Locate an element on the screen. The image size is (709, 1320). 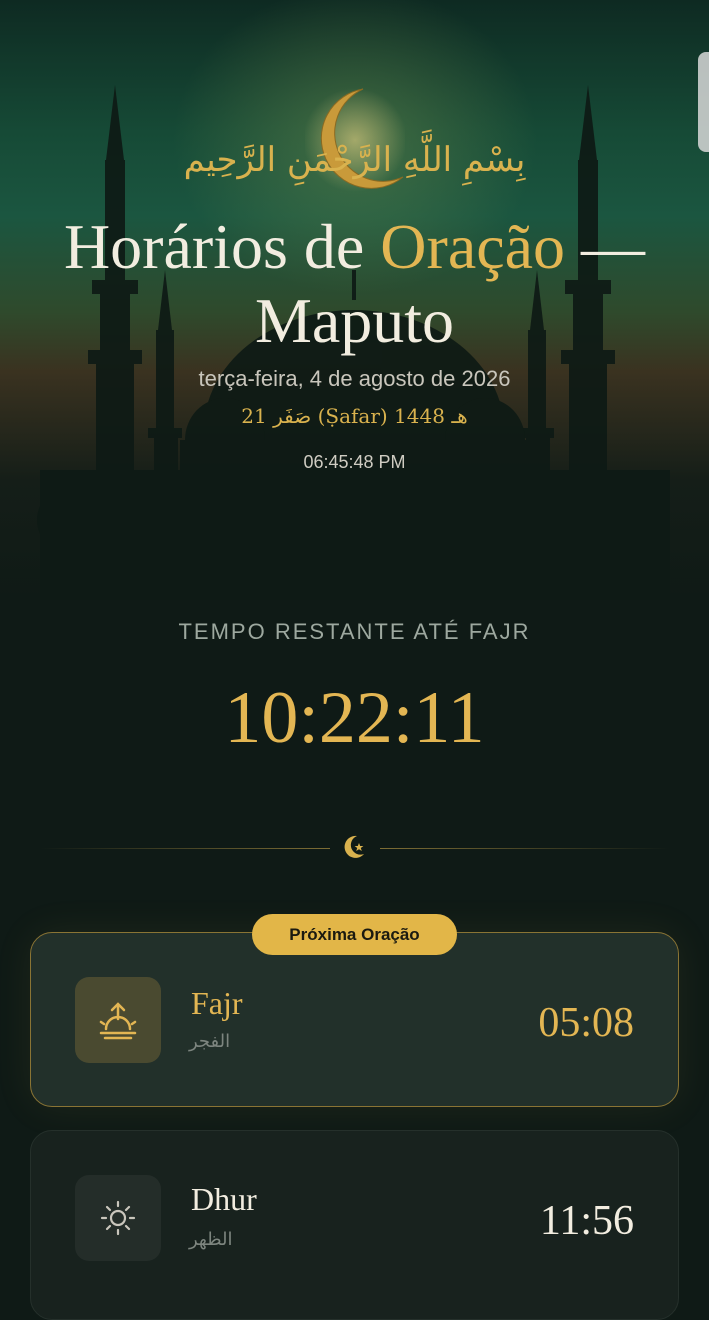
next-prayer-badge: Próxima Oração is located at coordinates (354, 934).